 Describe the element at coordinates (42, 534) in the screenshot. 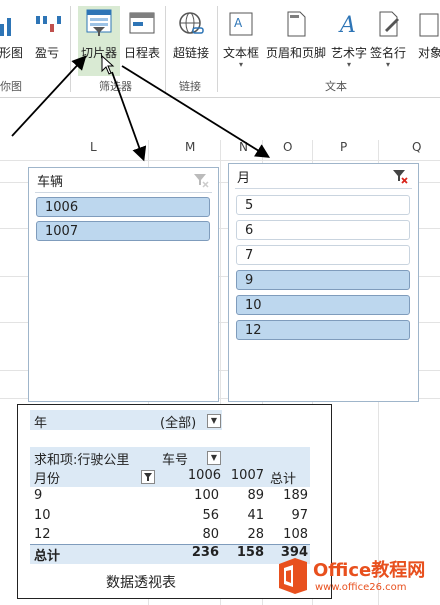

I see `row-label-12: 12` at that location.